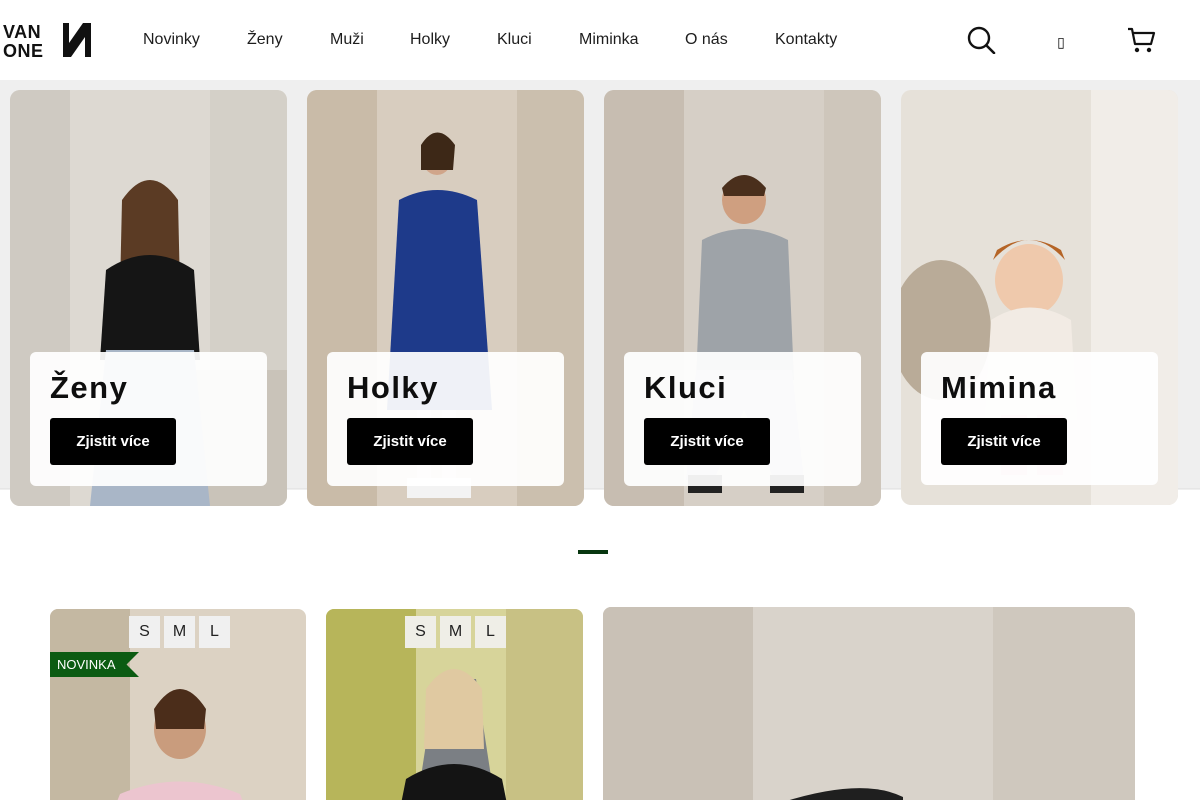 This screenshot has width=1200, height=800. I want to click on search-icon, so click(981, 40).